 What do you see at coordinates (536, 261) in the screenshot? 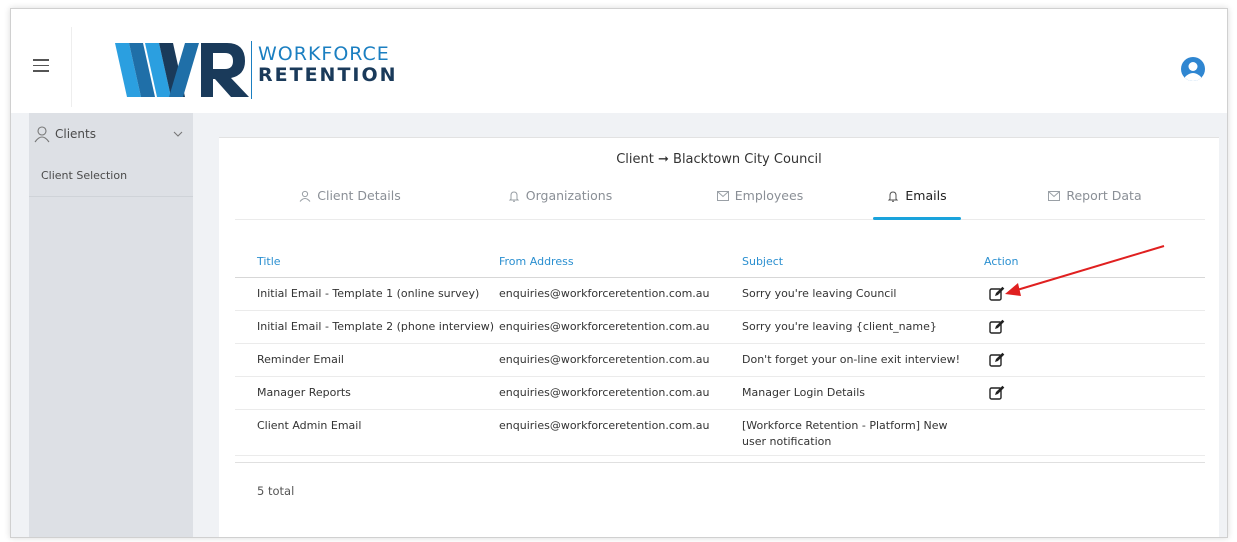
I see `column-header-from: From Address` at bounding box center [536, 261].